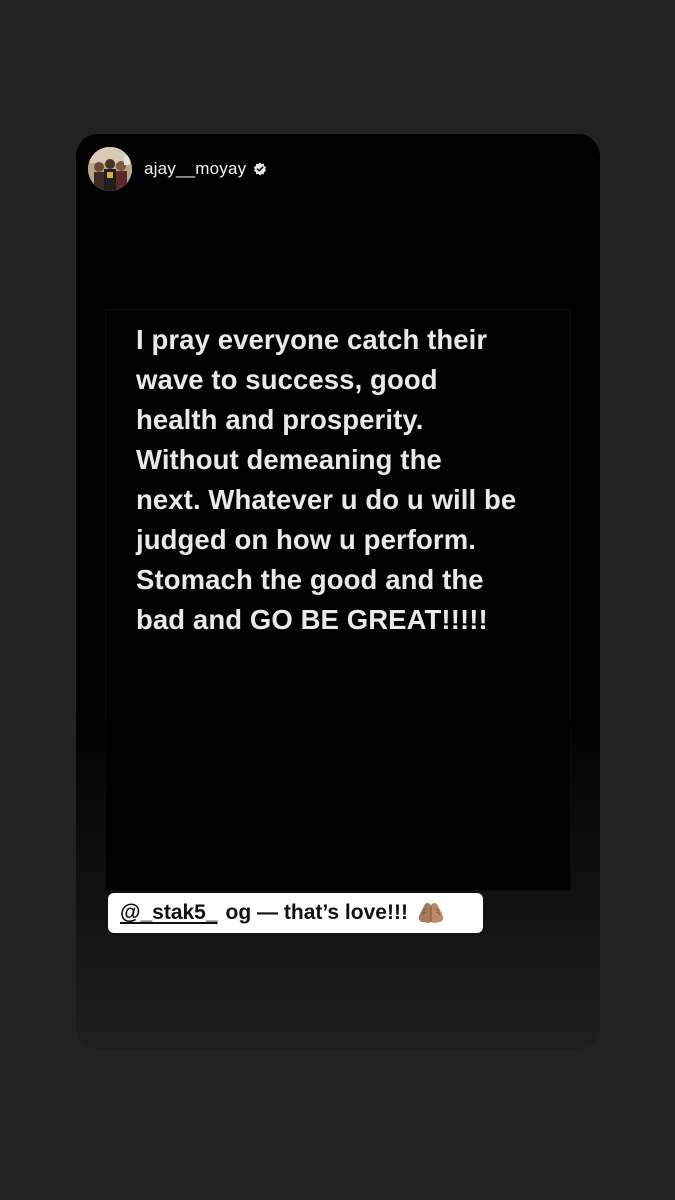 Image resolution: width=675 pixels, height=1200 pixels. What do you see at coordinates (260, 169) in the screenshot?
I see `verified-badge-icon` at bounding box center [260, 169].